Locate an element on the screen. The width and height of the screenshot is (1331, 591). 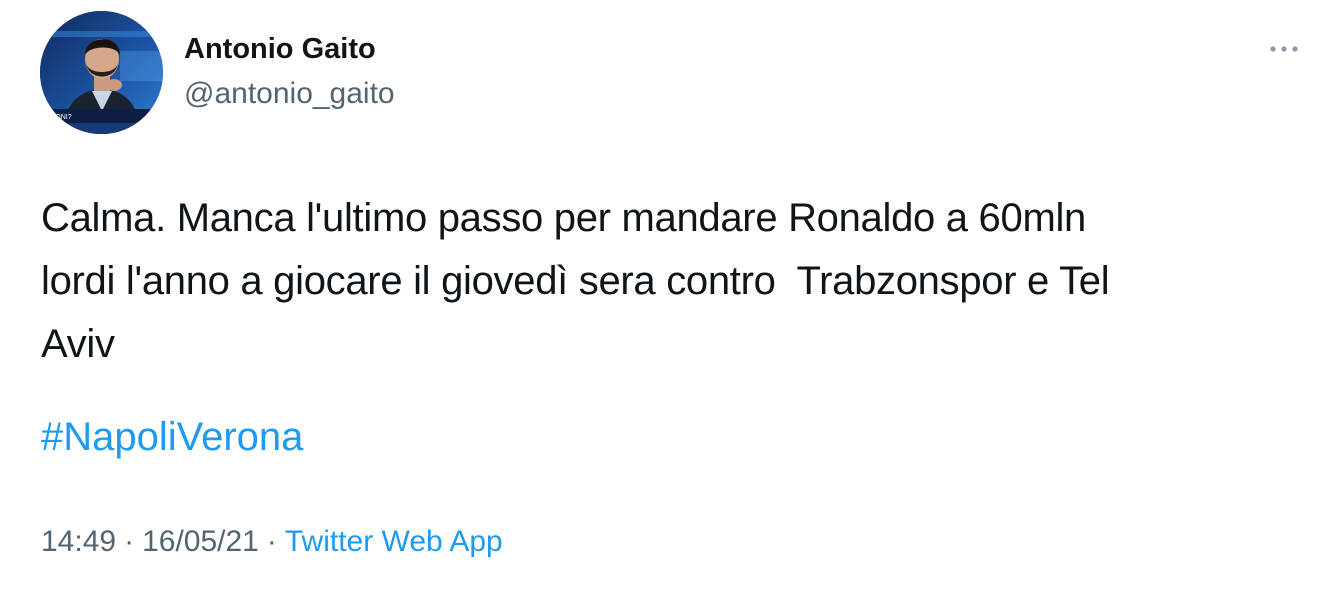
avatar: SSIONI? is located at coordinates (101, 72).